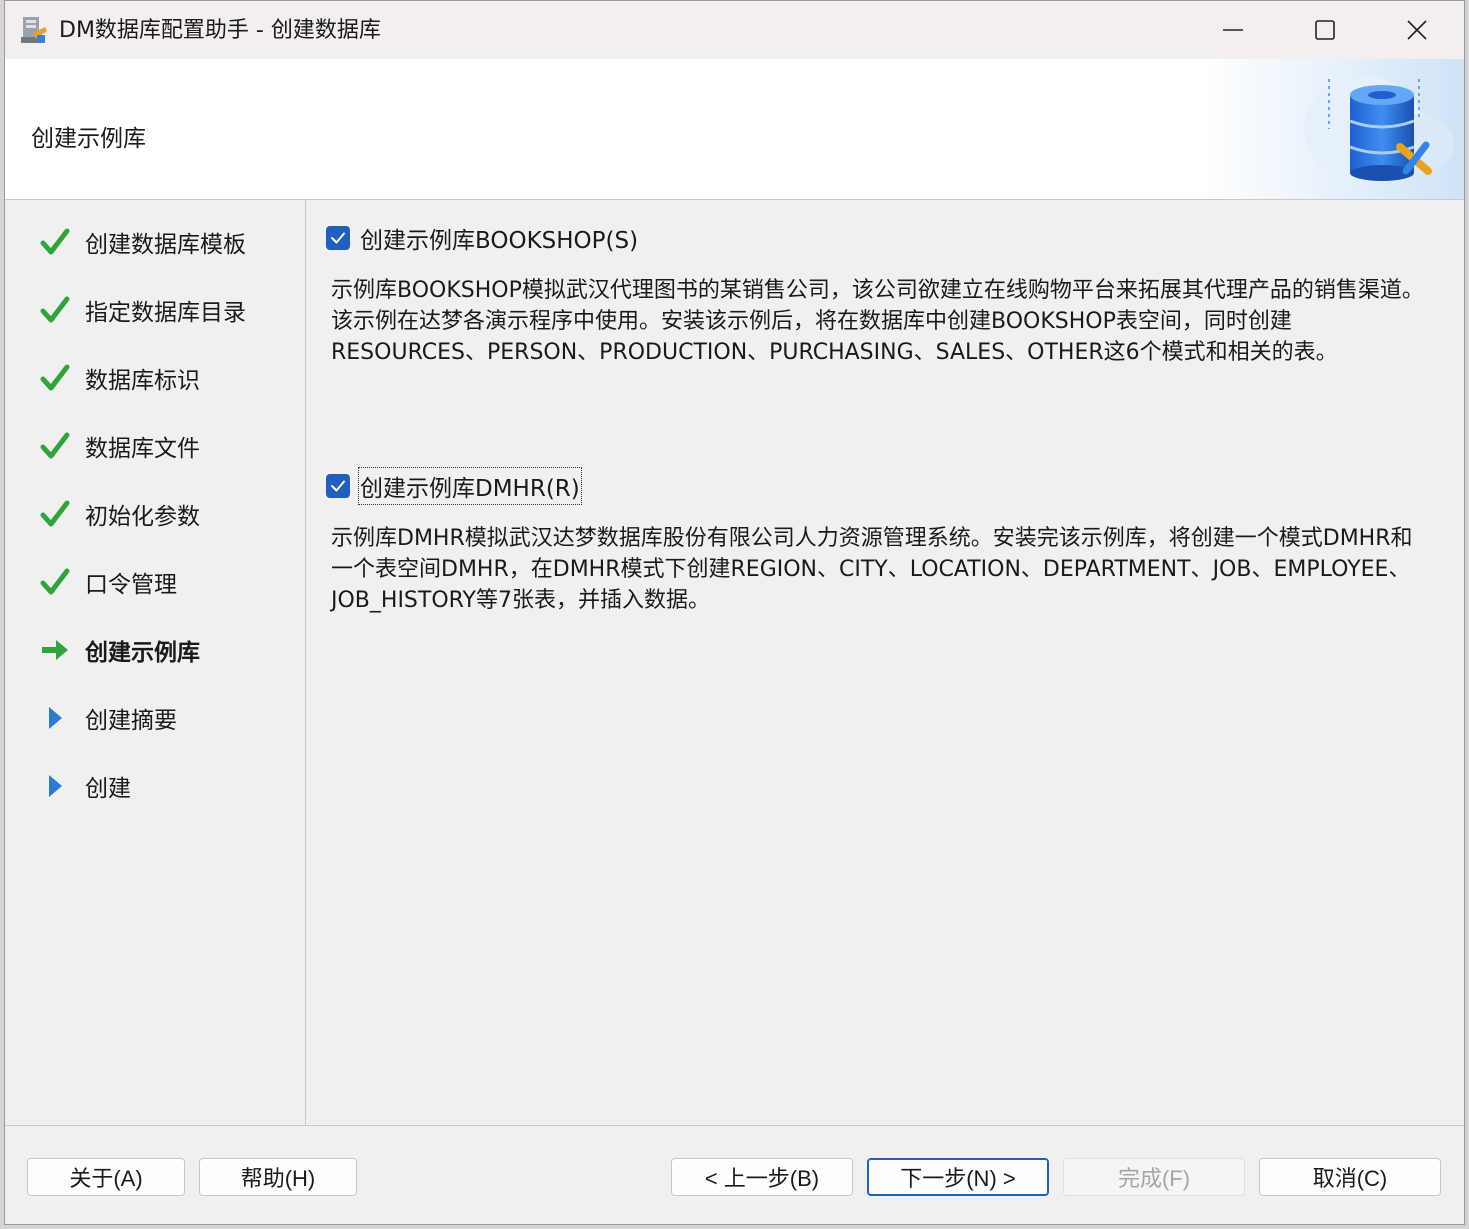 Image resolution: width=1469 pixels, height=1229 pixels. I want to click on prev-button: < 上一步(B), so click(762, 1177).